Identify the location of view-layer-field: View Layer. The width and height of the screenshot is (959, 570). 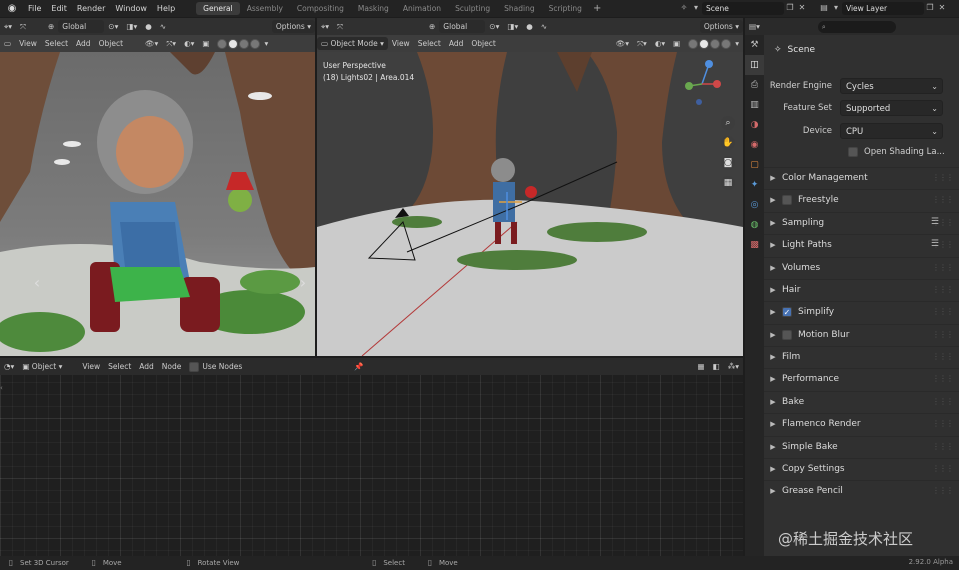
(883, 8).